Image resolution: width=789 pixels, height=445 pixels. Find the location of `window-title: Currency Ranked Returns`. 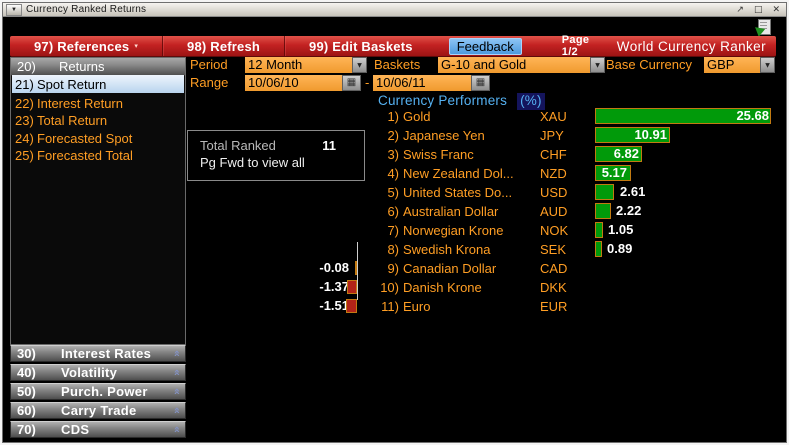

window-title: Currency Ranked Returns is located at coordinates (86, 9).